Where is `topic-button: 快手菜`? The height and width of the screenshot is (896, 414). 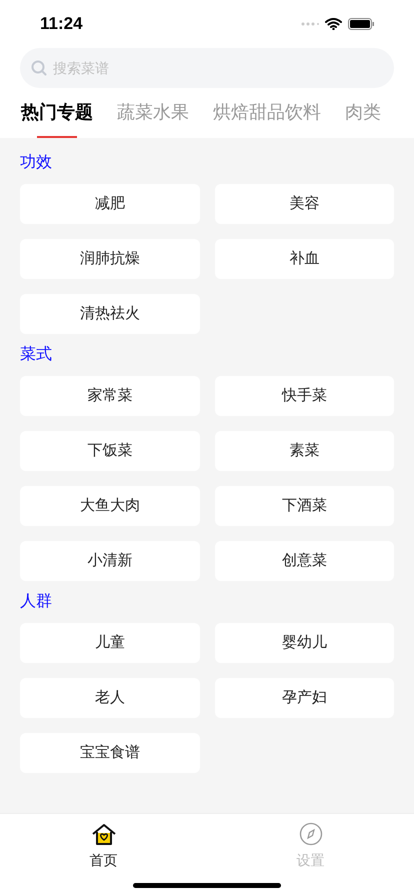 topic-button: 快手菜 is located at coordinates (304, 396).